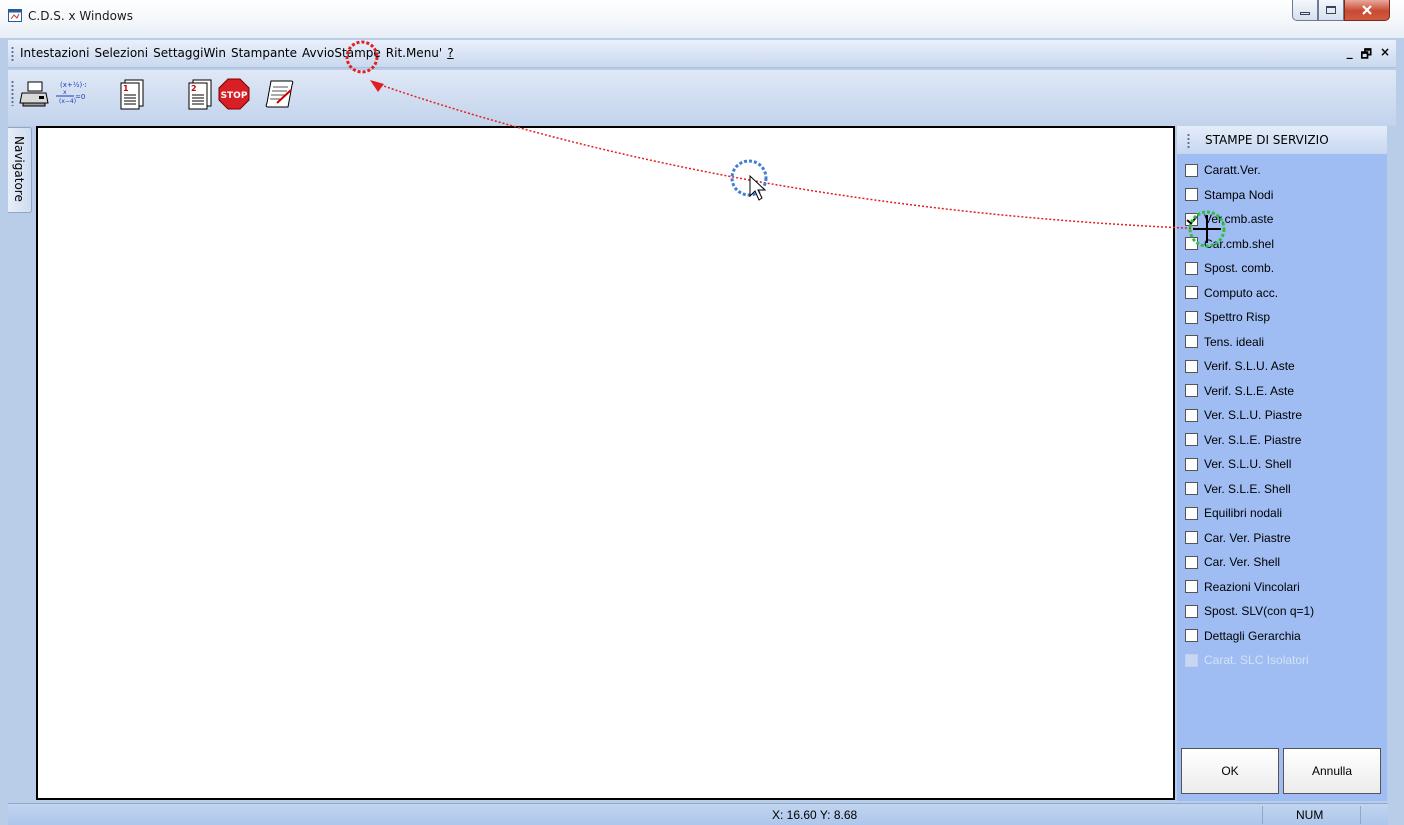 This screenshot has height=825, width=1404. What do you see at coordinates (450, 53) in the screenshot?
I see `menu-help: ?` at bounding box center [450, 53].